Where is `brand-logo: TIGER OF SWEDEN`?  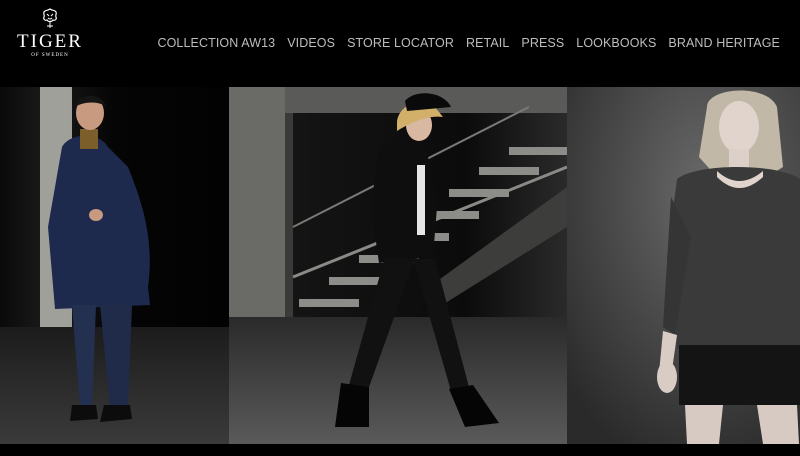 brand-logo: TIGER OF SWEDEN is located at coordinates (50, 35).